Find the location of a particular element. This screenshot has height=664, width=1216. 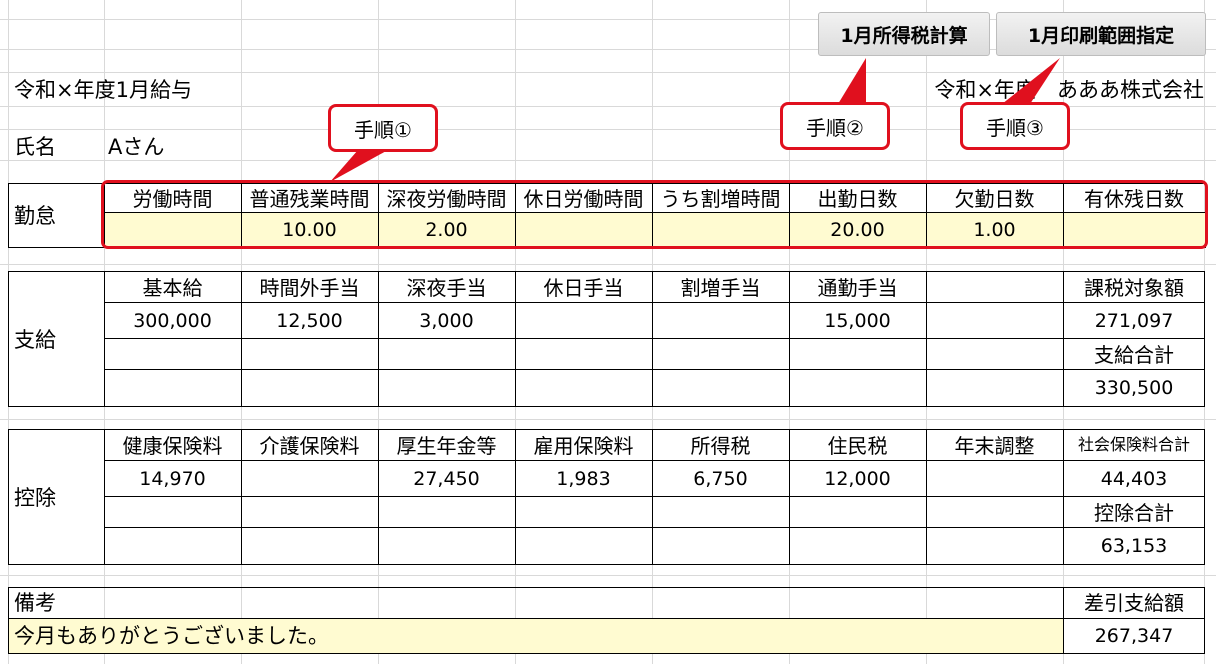

step2-pointer is located at coordinates (852, 81).